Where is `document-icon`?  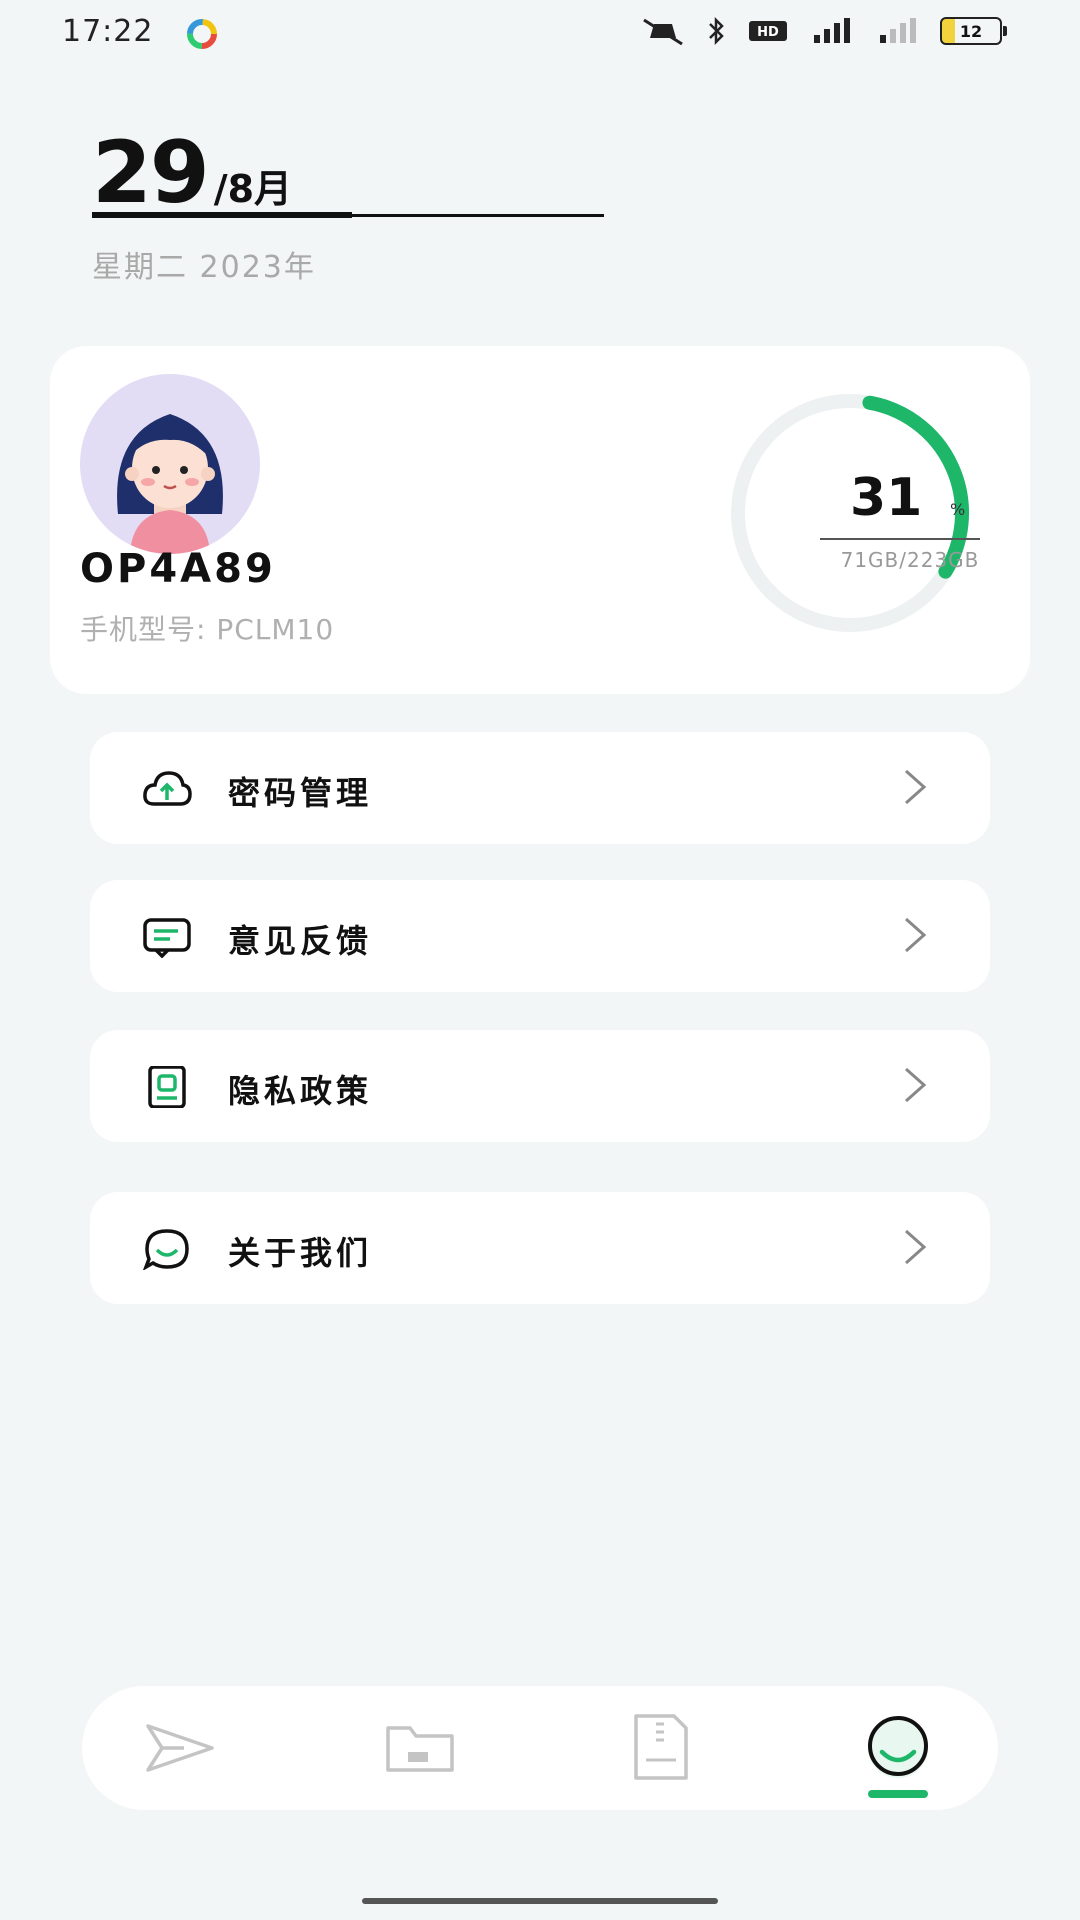
document-icon is located at coordinates (167, 1087).